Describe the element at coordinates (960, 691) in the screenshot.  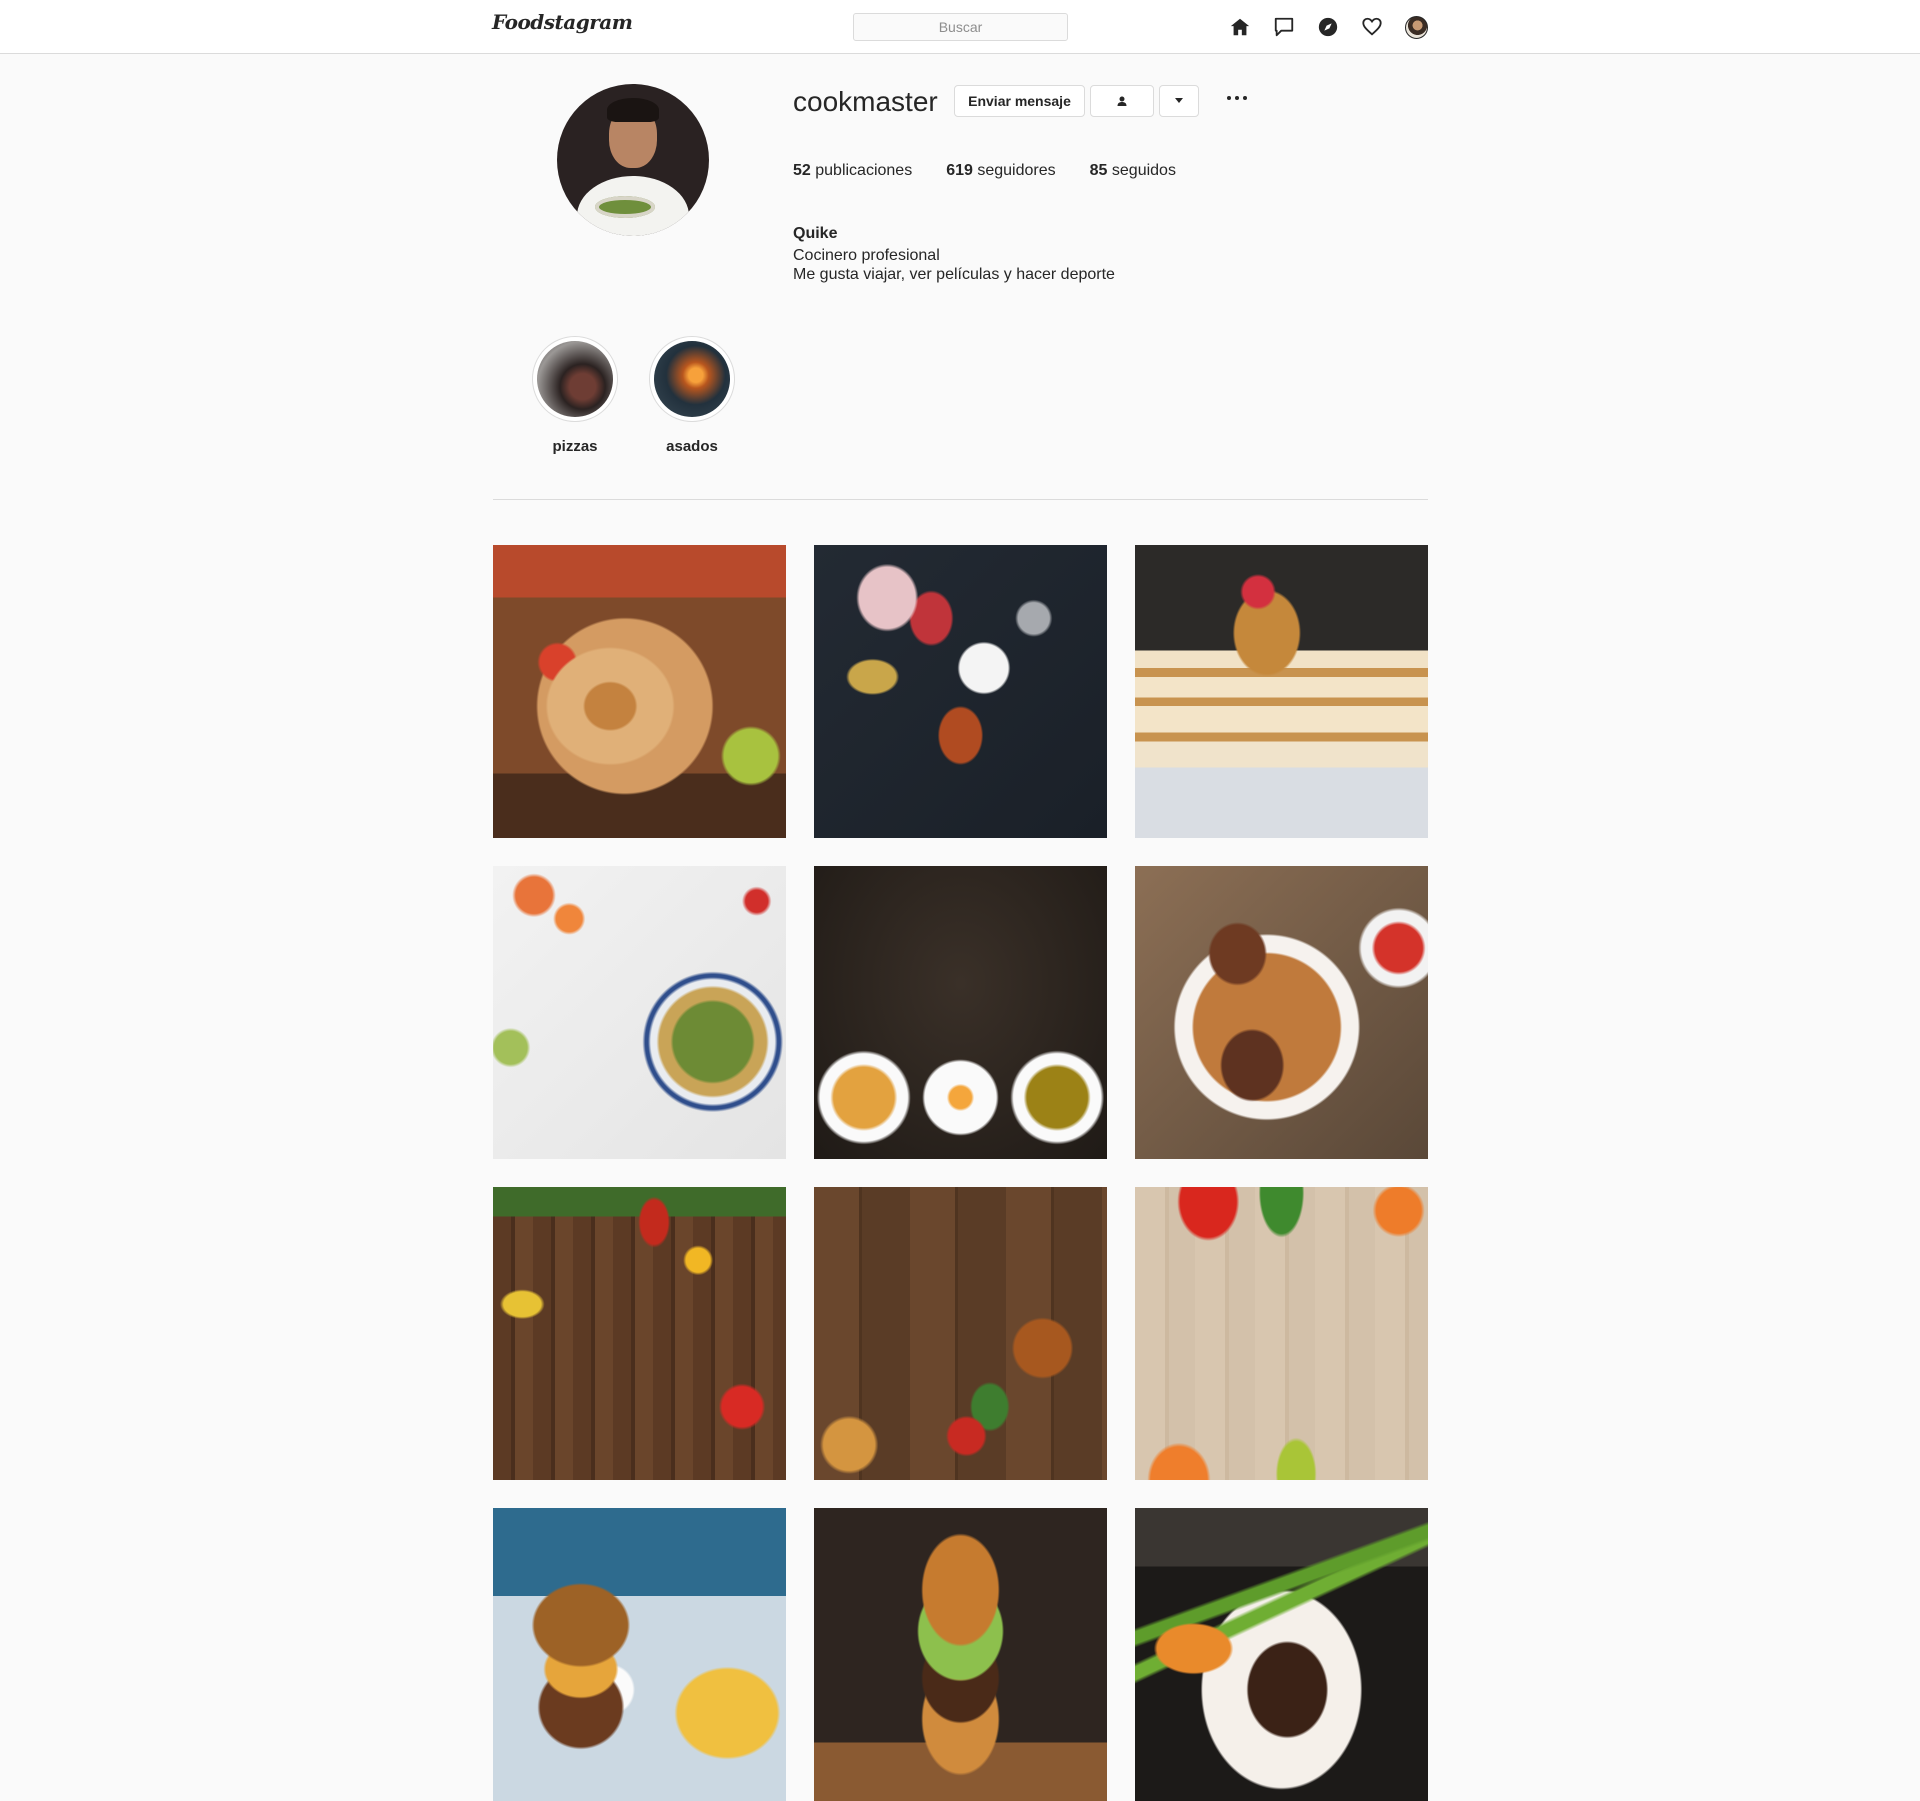
I see `post-thumbnail-spices` at that location.